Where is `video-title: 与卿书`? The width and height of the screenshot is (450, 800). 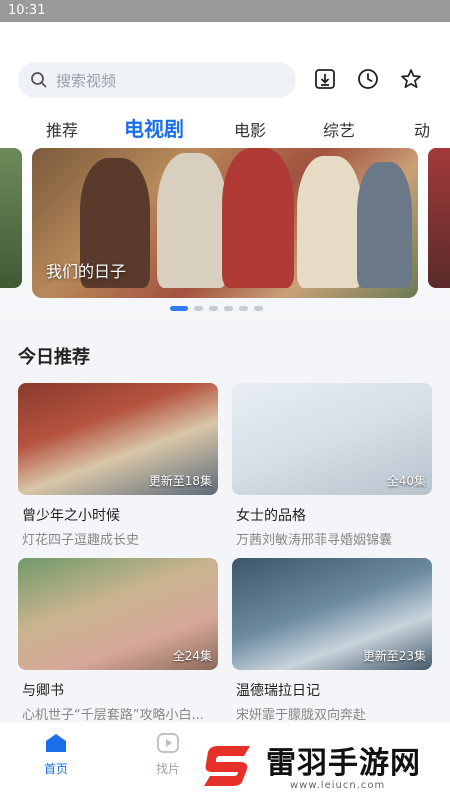
video-title: 与卿书 is located at coordinates (43, 691).